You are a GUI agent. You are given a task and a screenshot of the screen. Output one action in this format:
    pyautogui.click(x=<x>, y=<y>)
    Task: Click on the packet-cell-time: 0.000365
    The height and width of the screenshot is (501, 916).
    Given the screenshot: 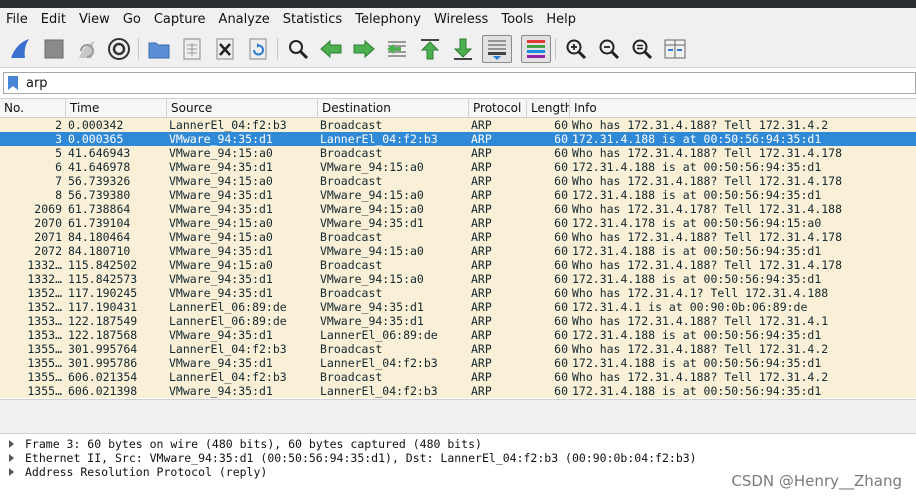 What is the action you would take?
    pyautogui.click(x=96, y=139)
    